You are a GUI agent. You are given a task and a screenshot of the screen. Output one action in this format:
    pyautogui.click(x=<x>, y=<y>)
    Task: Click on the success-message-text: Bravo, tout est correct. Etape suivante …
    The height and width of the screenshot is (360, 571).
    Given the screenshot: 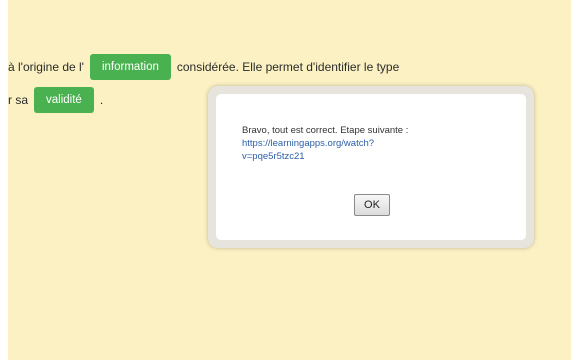 What is the action you would take?
    pyautogui.click(x=325, y=130)
    